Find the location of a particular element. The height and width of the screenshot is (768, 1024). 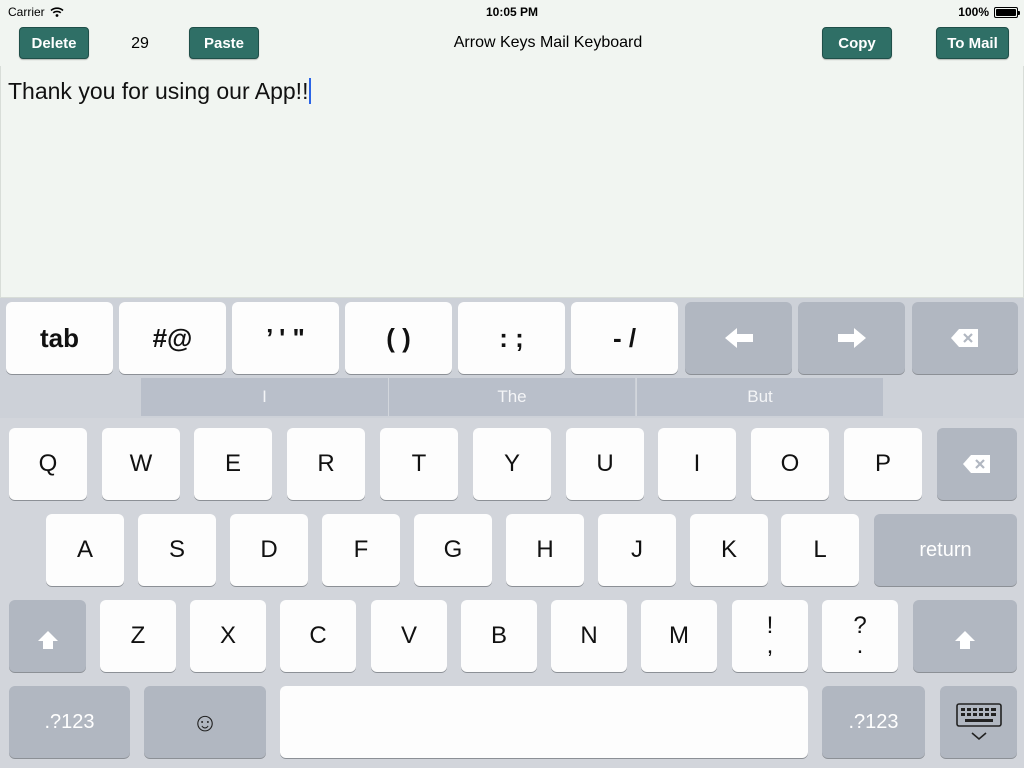

status-time: 10:05 PM is located at coordinates (512, 12).